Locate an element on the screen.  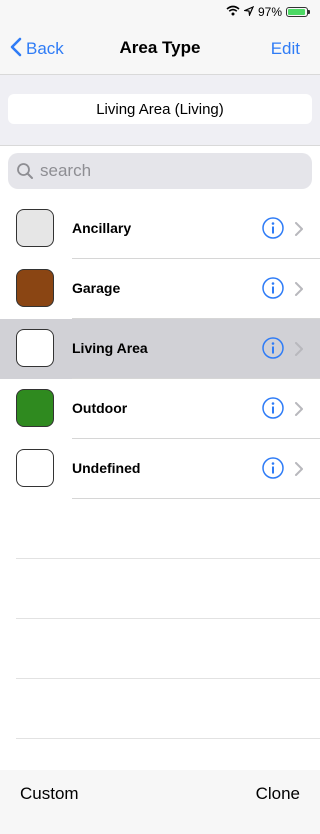
item-label: Undefined is located at coordinates (106, 468).